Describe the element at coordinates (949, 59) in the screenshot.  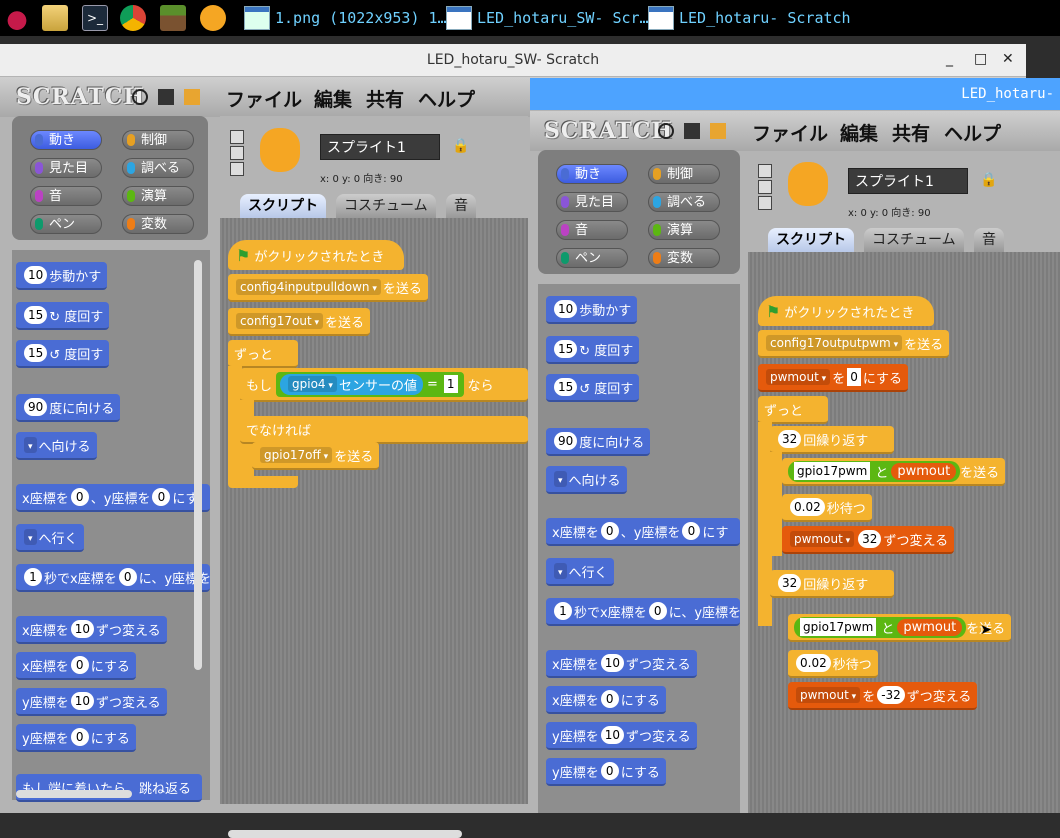
I see `minimize-button: _` at that location.